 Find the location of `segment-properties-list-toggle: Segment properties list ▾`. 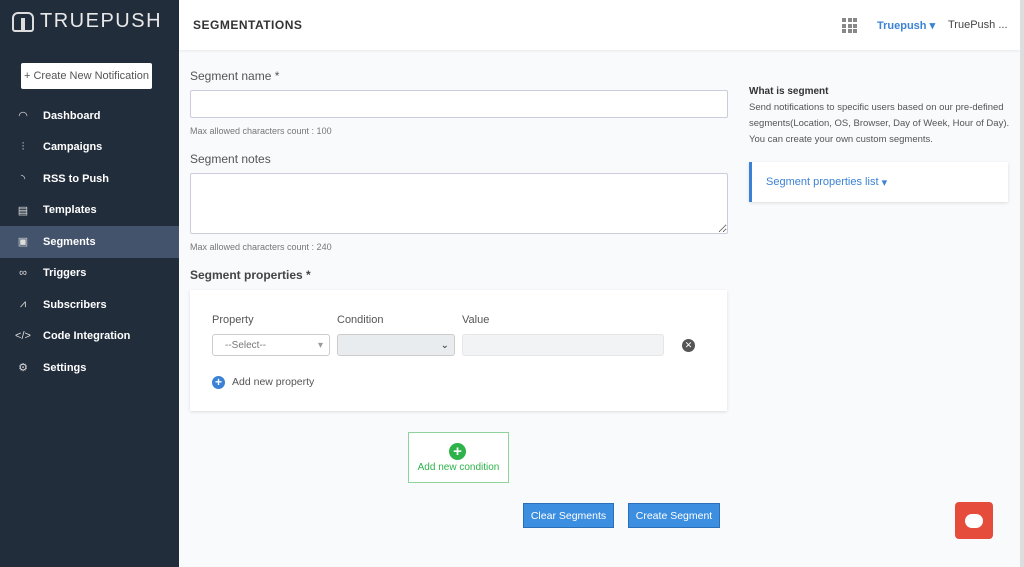

segment-properties-list-toggle: Segment properties list ▾ is located at coordinates (878, 182).